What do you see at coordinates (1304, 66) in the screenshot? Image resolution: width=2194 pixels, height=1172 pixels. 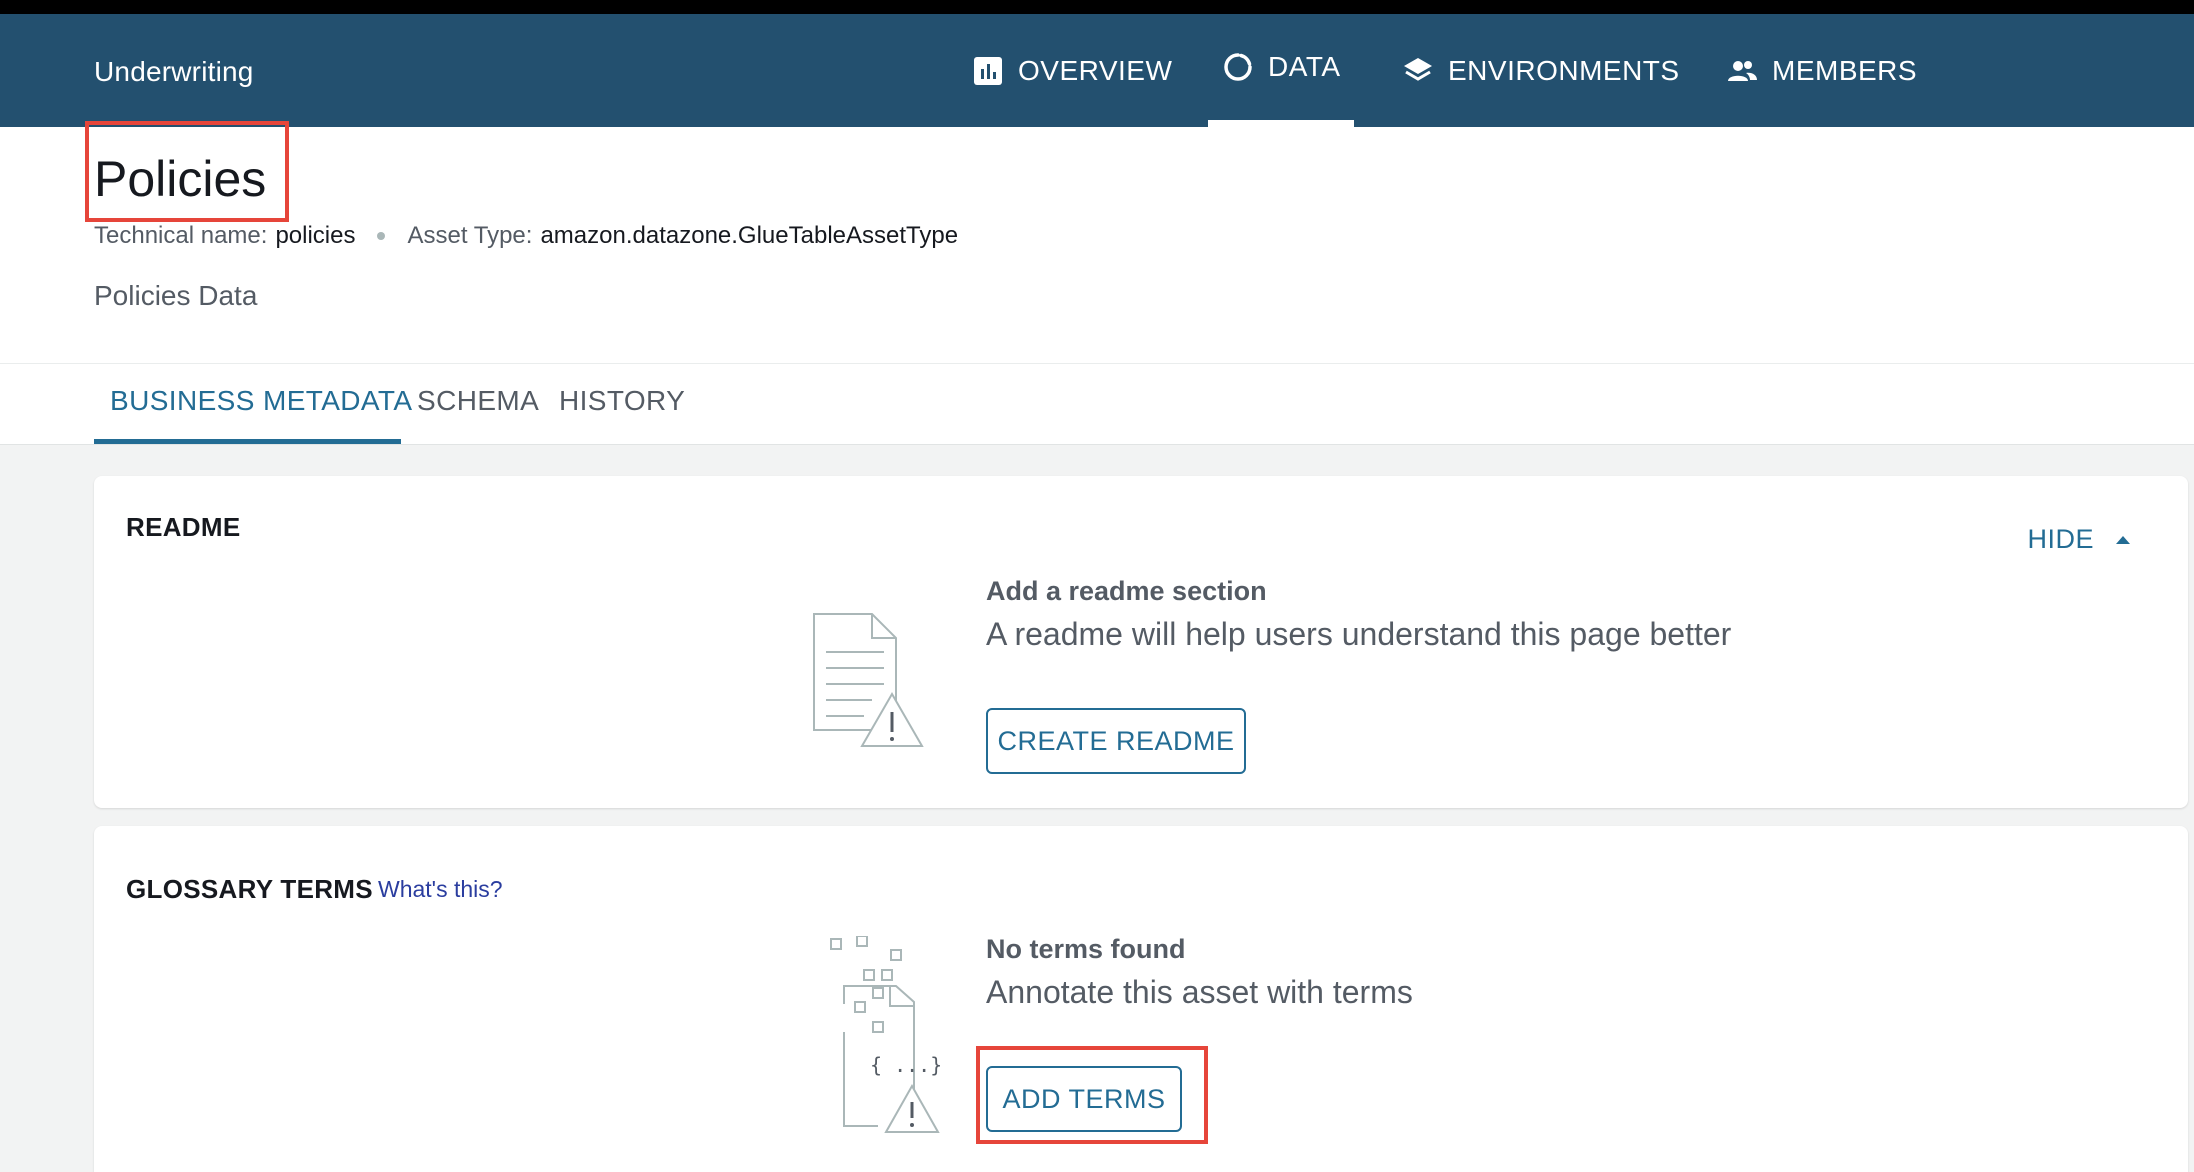 I see `nav-data-label: DATA` at bounding box center [1304, 66].